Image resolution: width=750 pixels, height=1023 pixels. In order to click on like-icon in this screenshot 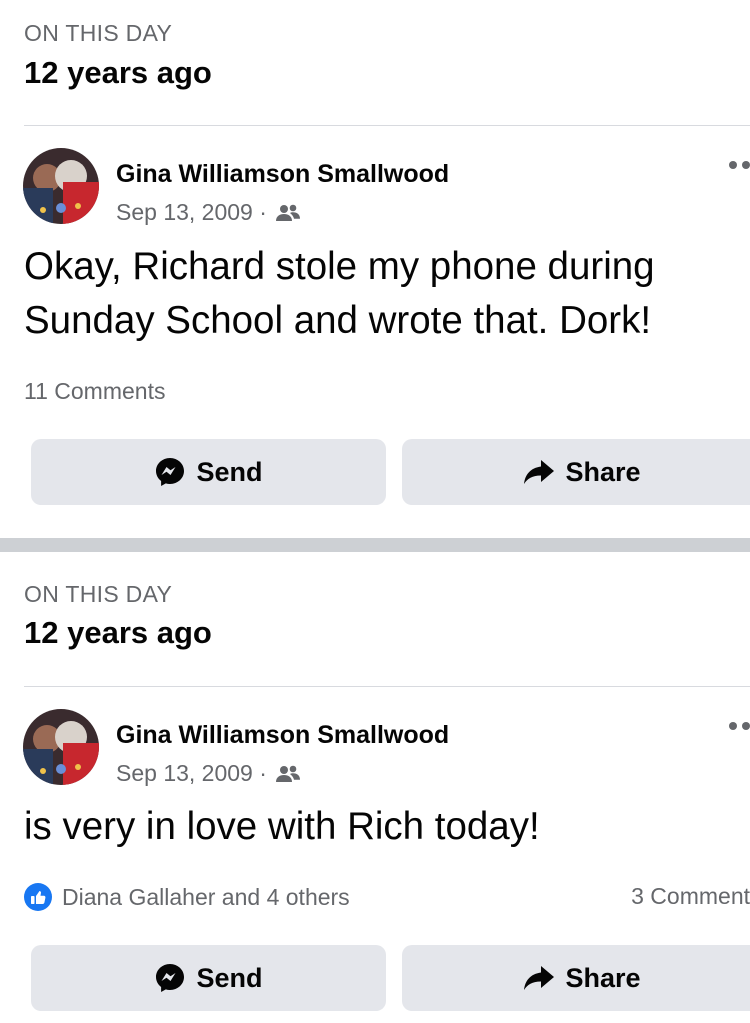, I will do `click(38, 897)`.